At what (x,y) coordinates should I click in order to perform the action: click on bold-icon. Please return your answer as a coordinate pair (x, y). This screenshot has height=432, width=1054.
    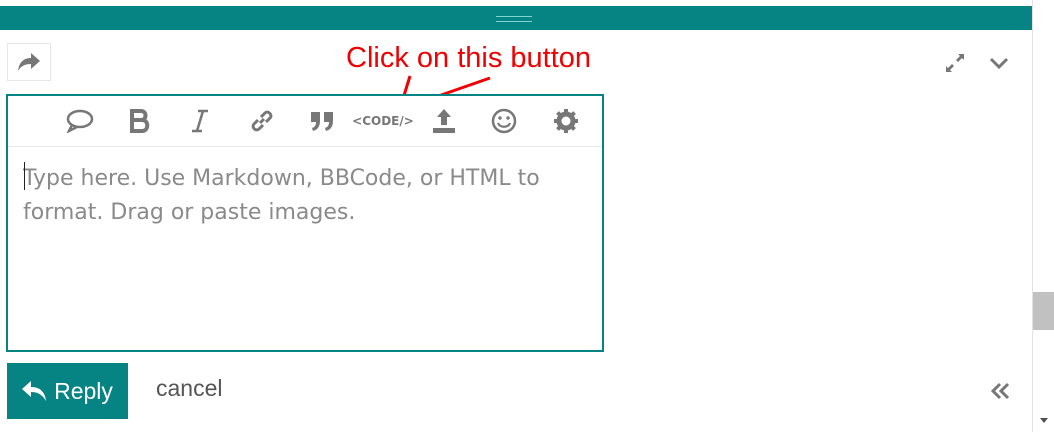
    Looking at the image, I should click on (140, 121).